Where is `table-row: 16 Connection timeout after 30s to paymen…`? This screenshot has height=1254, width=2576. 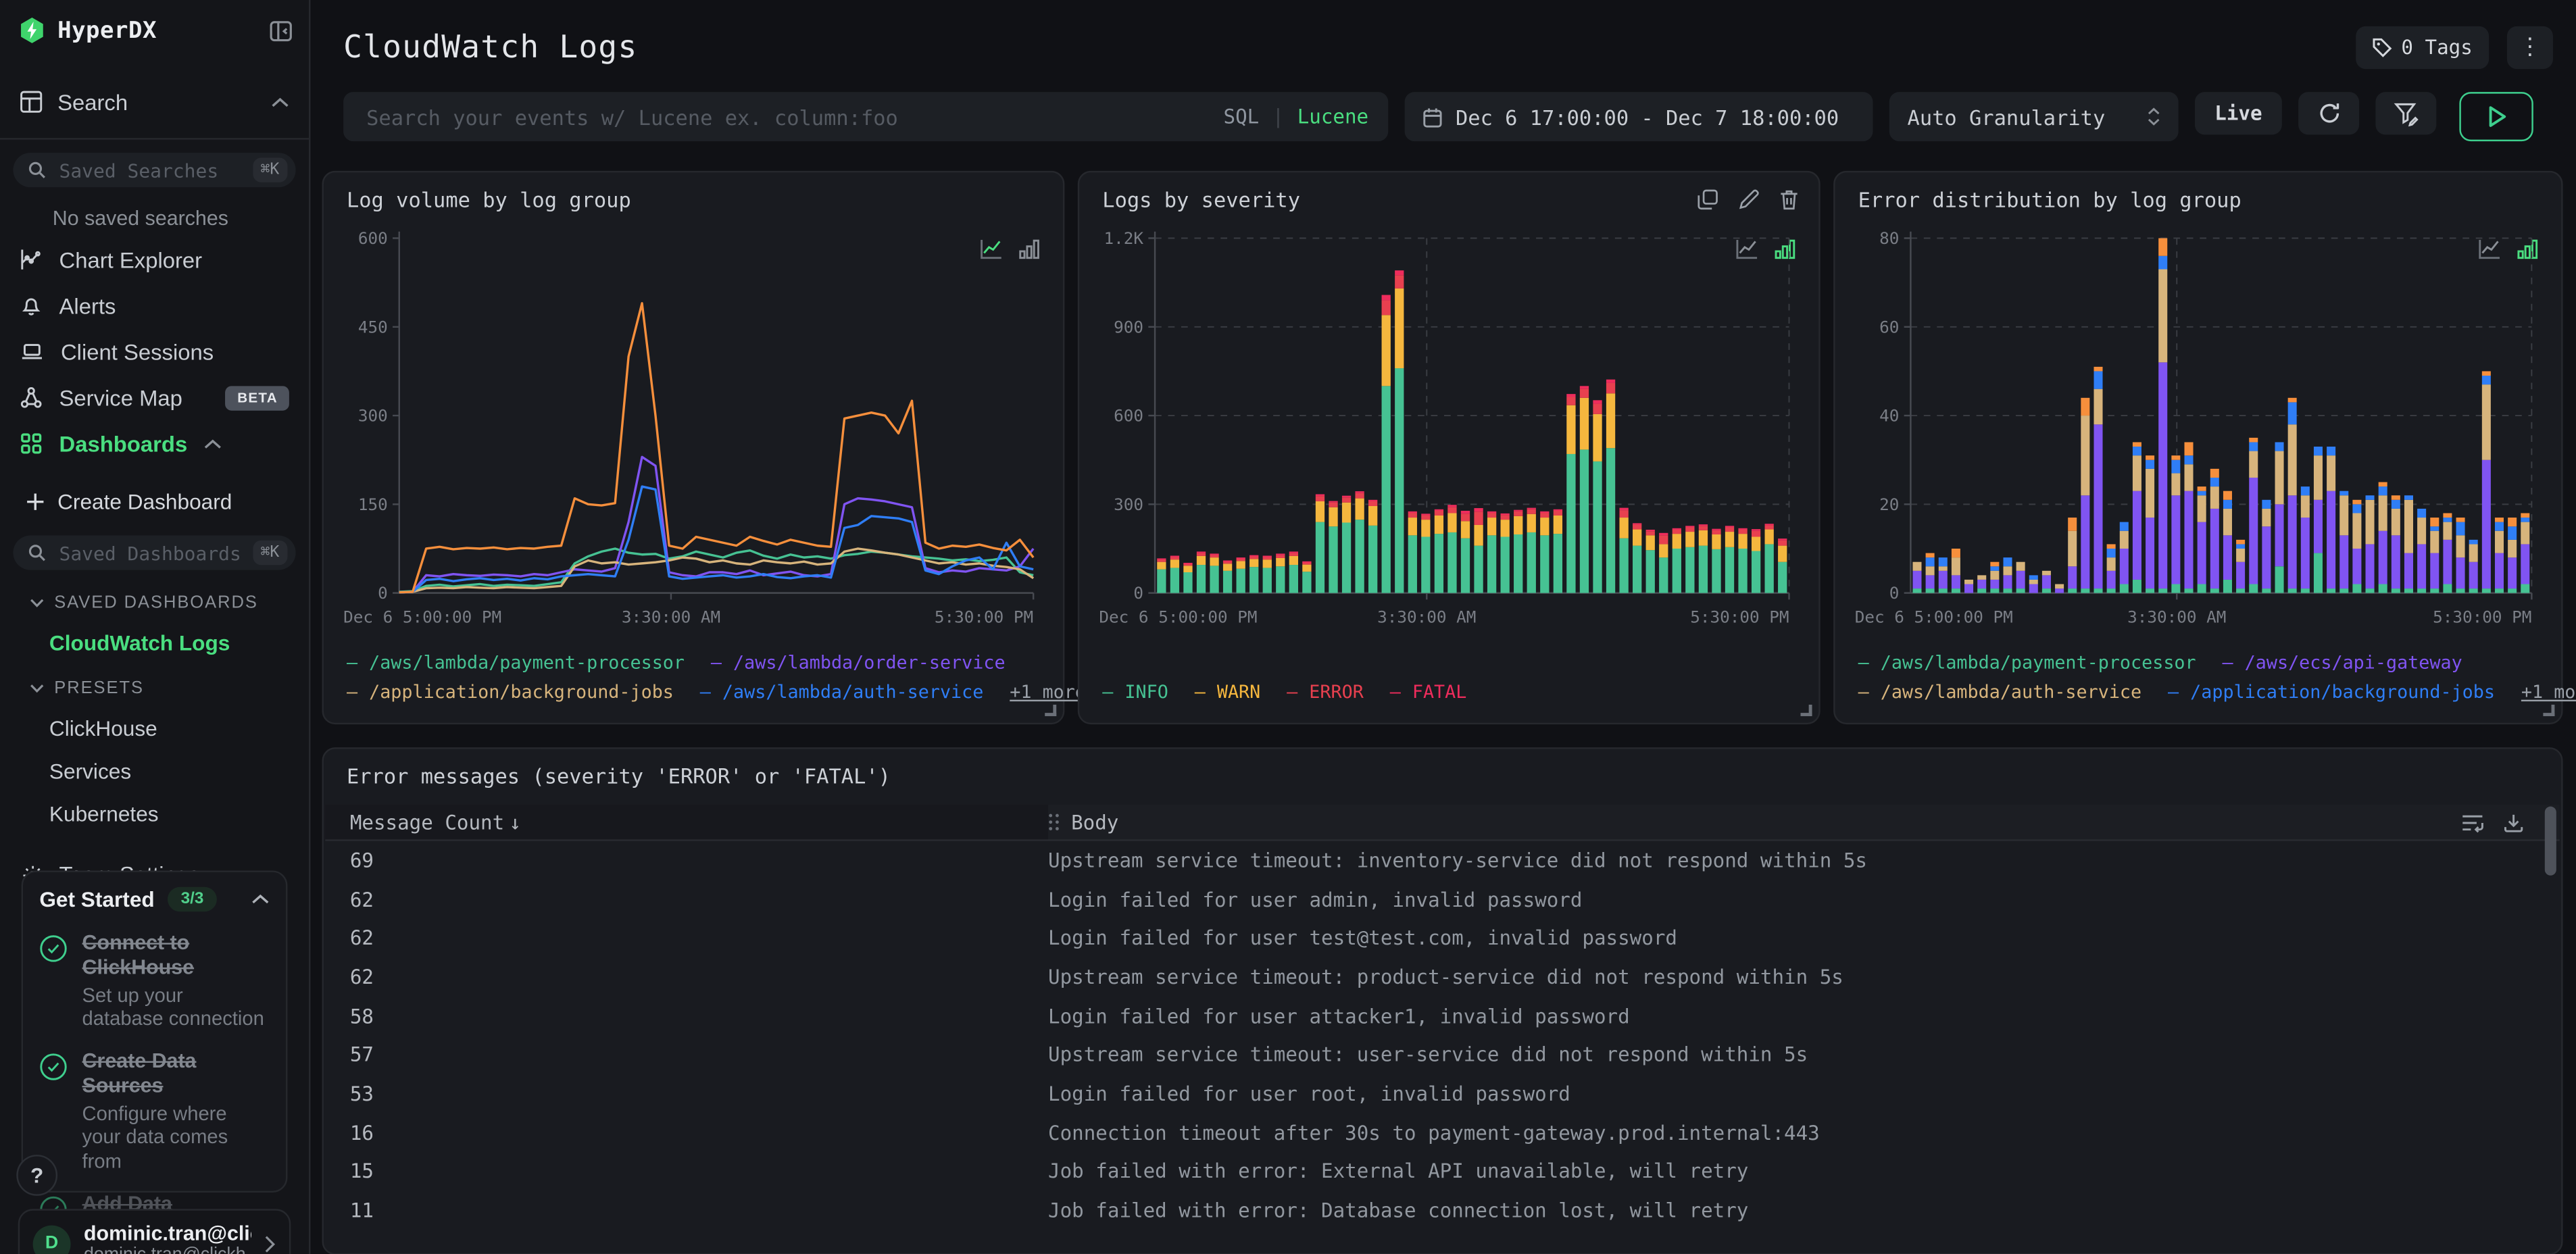 table-row: 16 Connection timeout after 30s to paymen… is located at coordinates (1434, 1133).